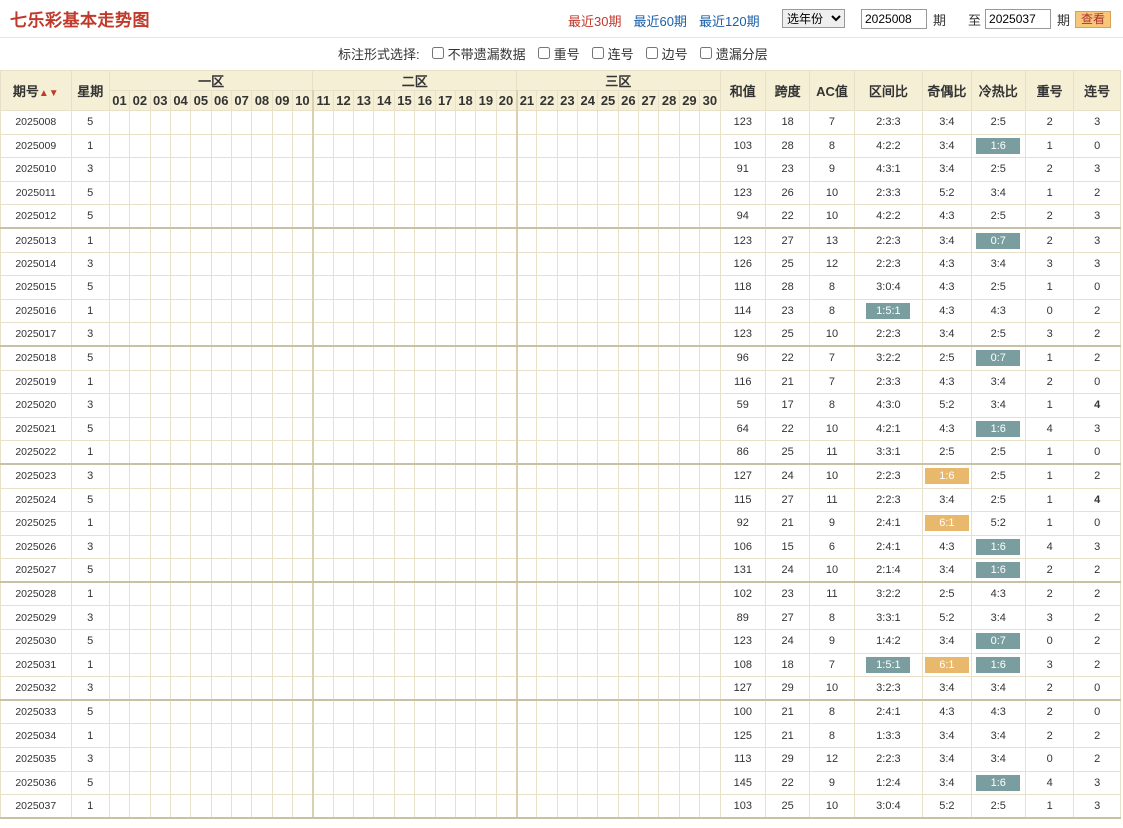 The height and width of the screenshot is (828, 1123). What do you see at coordinates (597, 53) in the screenshot?
I see `option-consecutive-checkbox` at bounding box center [597, 53].